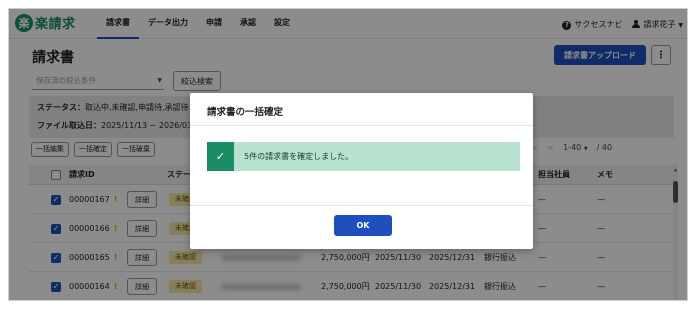 The height and width of the screenshot is (309, 696). Describe the element at coordinates (363, 225) in the screenshot. I see `ok-button: OK` at that location.